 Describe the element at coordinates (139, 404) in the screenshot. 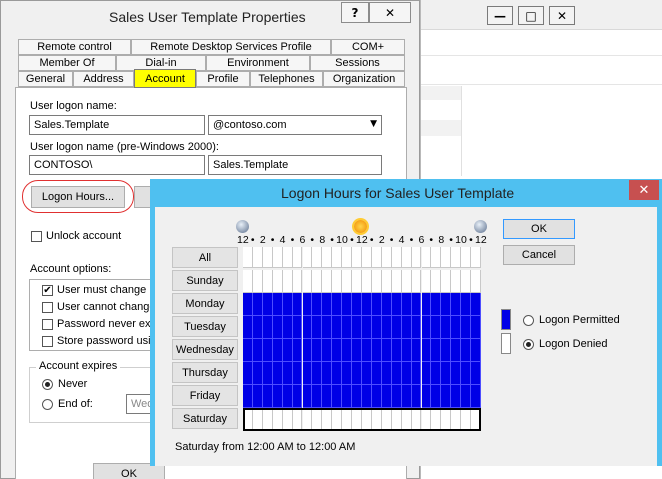

I see `end-of-date-field: Wed` at that location.